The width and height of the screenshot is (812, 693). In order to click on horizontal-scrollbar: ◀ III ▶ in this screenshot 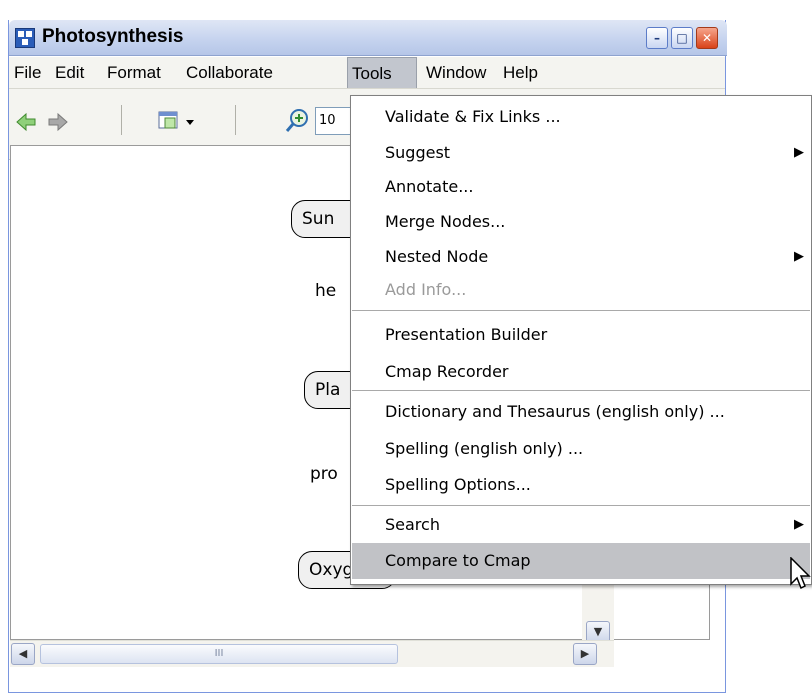, I will do `click(312, 653)`.